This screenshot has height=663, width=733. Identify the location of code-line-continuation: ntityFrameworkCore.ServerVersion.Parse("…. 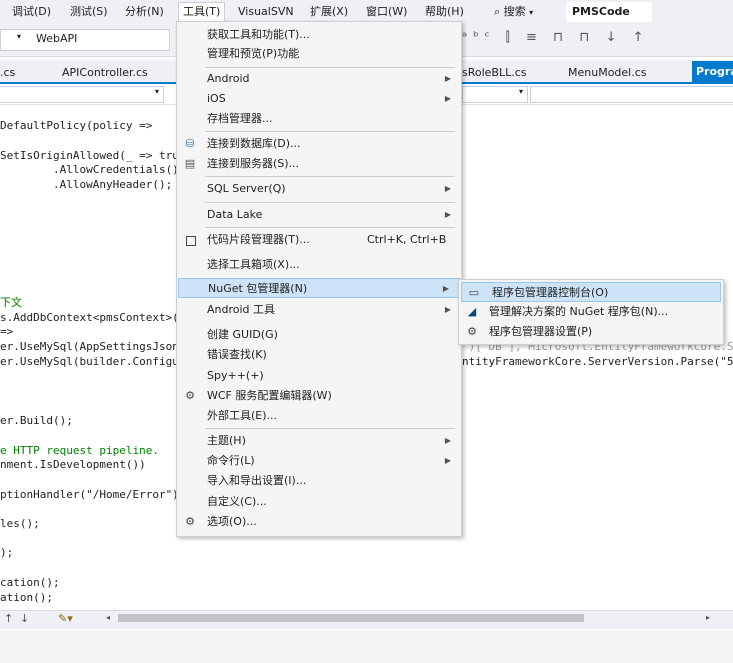
(597, 361).